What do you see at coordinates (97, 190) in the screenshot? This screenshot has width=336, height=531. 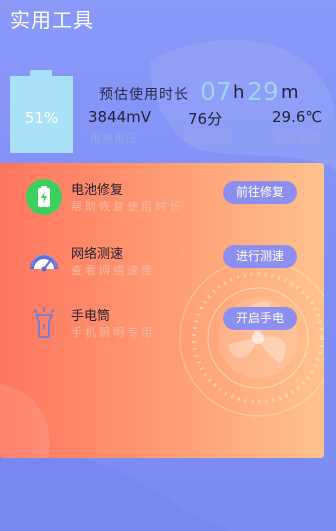 I see `tool-title-battery-repair: 电池修复` at bounding box center [97, 190].